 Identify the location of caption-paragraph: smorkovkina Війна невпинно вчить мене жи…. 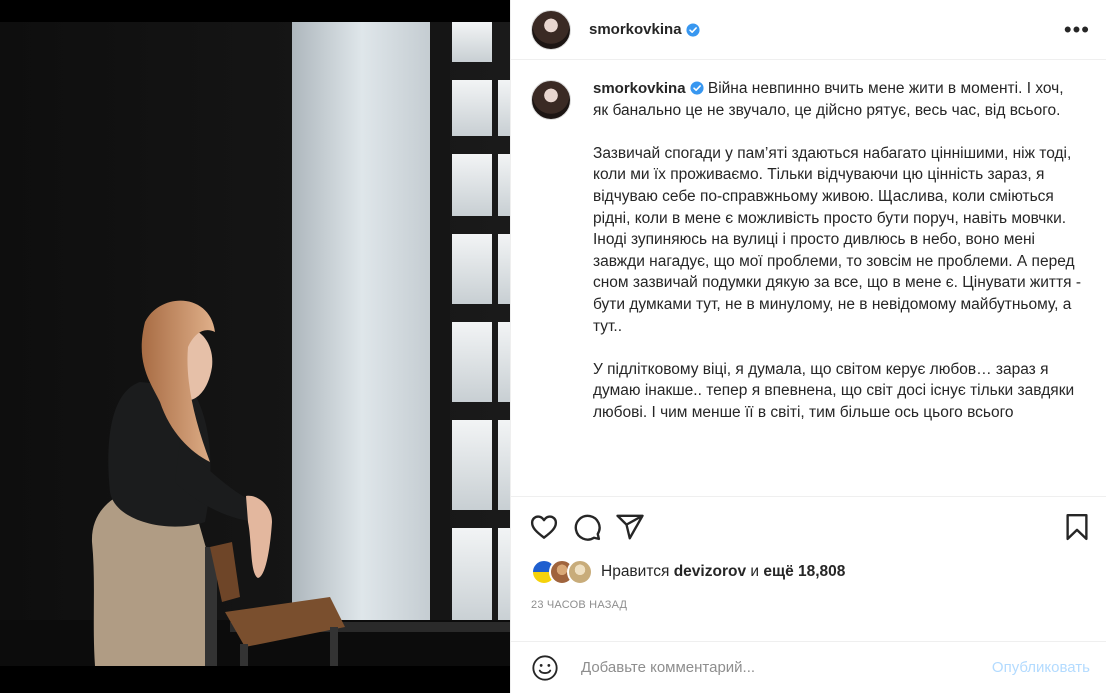
(838, 99).